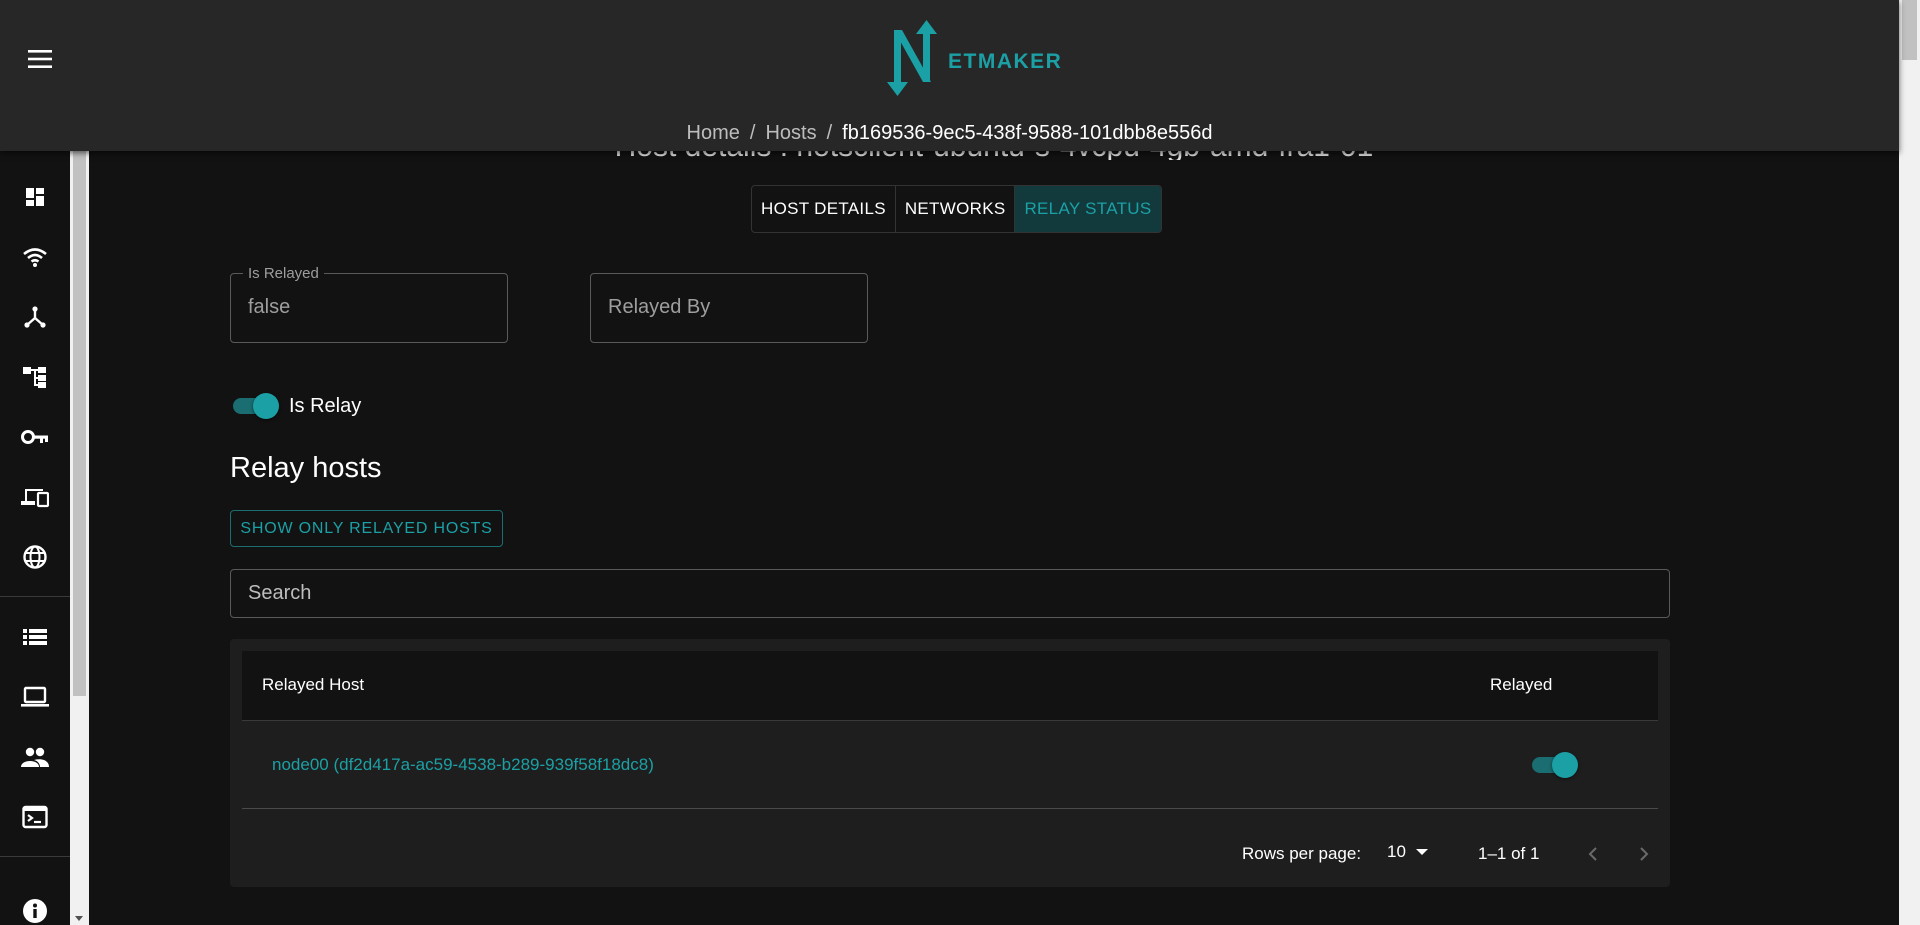 This screenshot has width=1920, height=925. I want to click on tab-networks: NETWORKS, so click(956, 209).